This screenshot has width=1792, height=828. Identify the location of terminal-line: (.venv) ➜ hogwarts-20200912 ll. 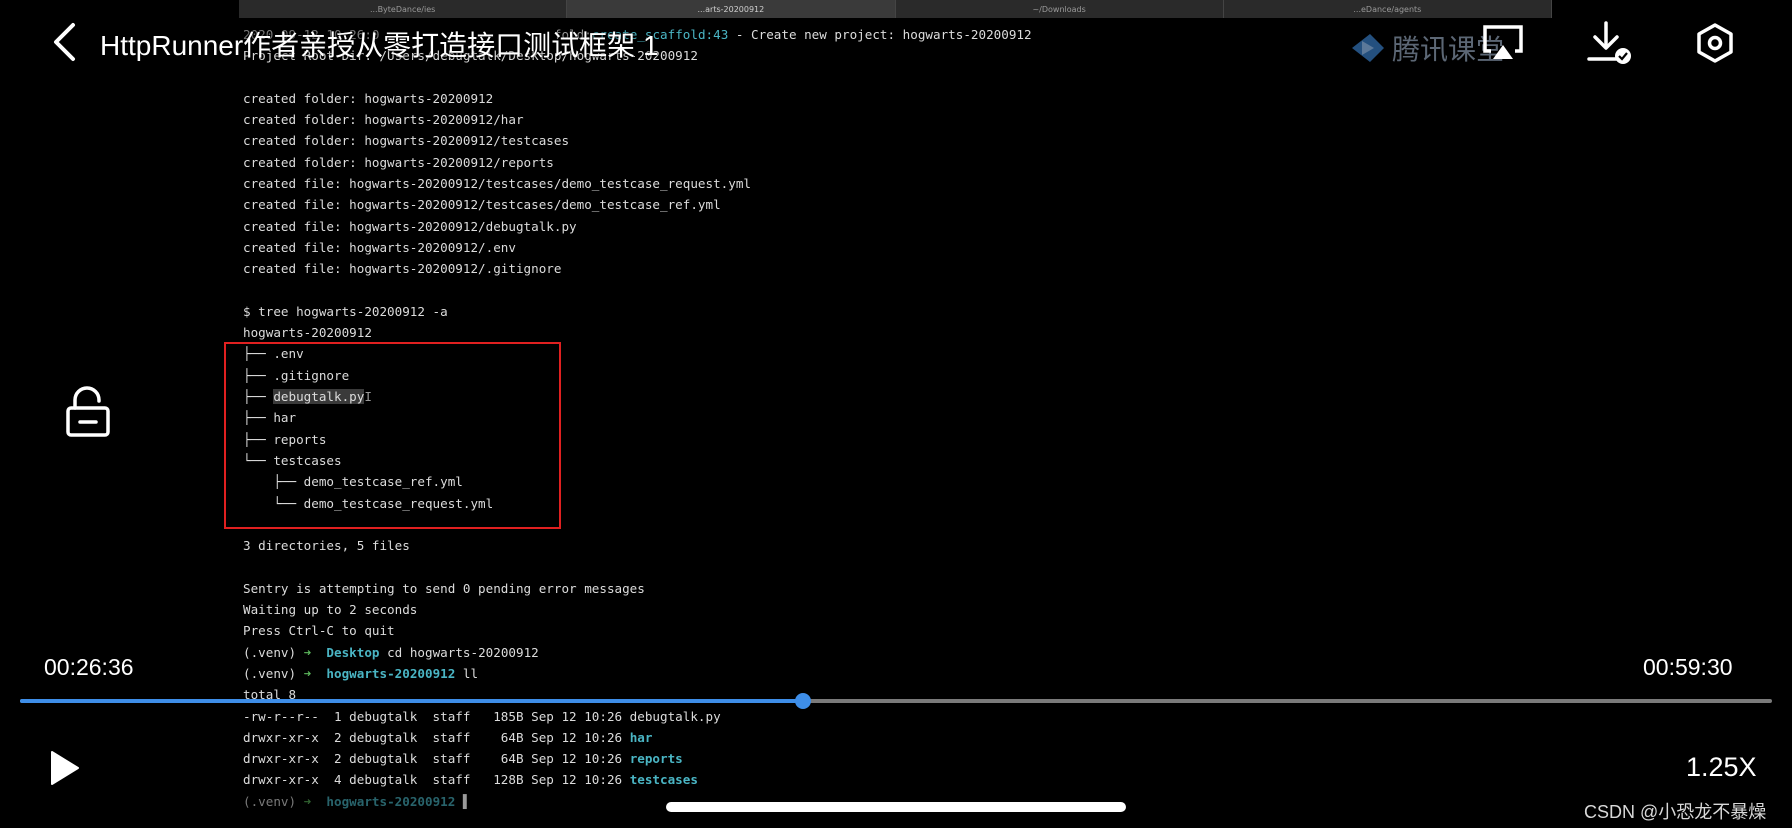
(843, 673).